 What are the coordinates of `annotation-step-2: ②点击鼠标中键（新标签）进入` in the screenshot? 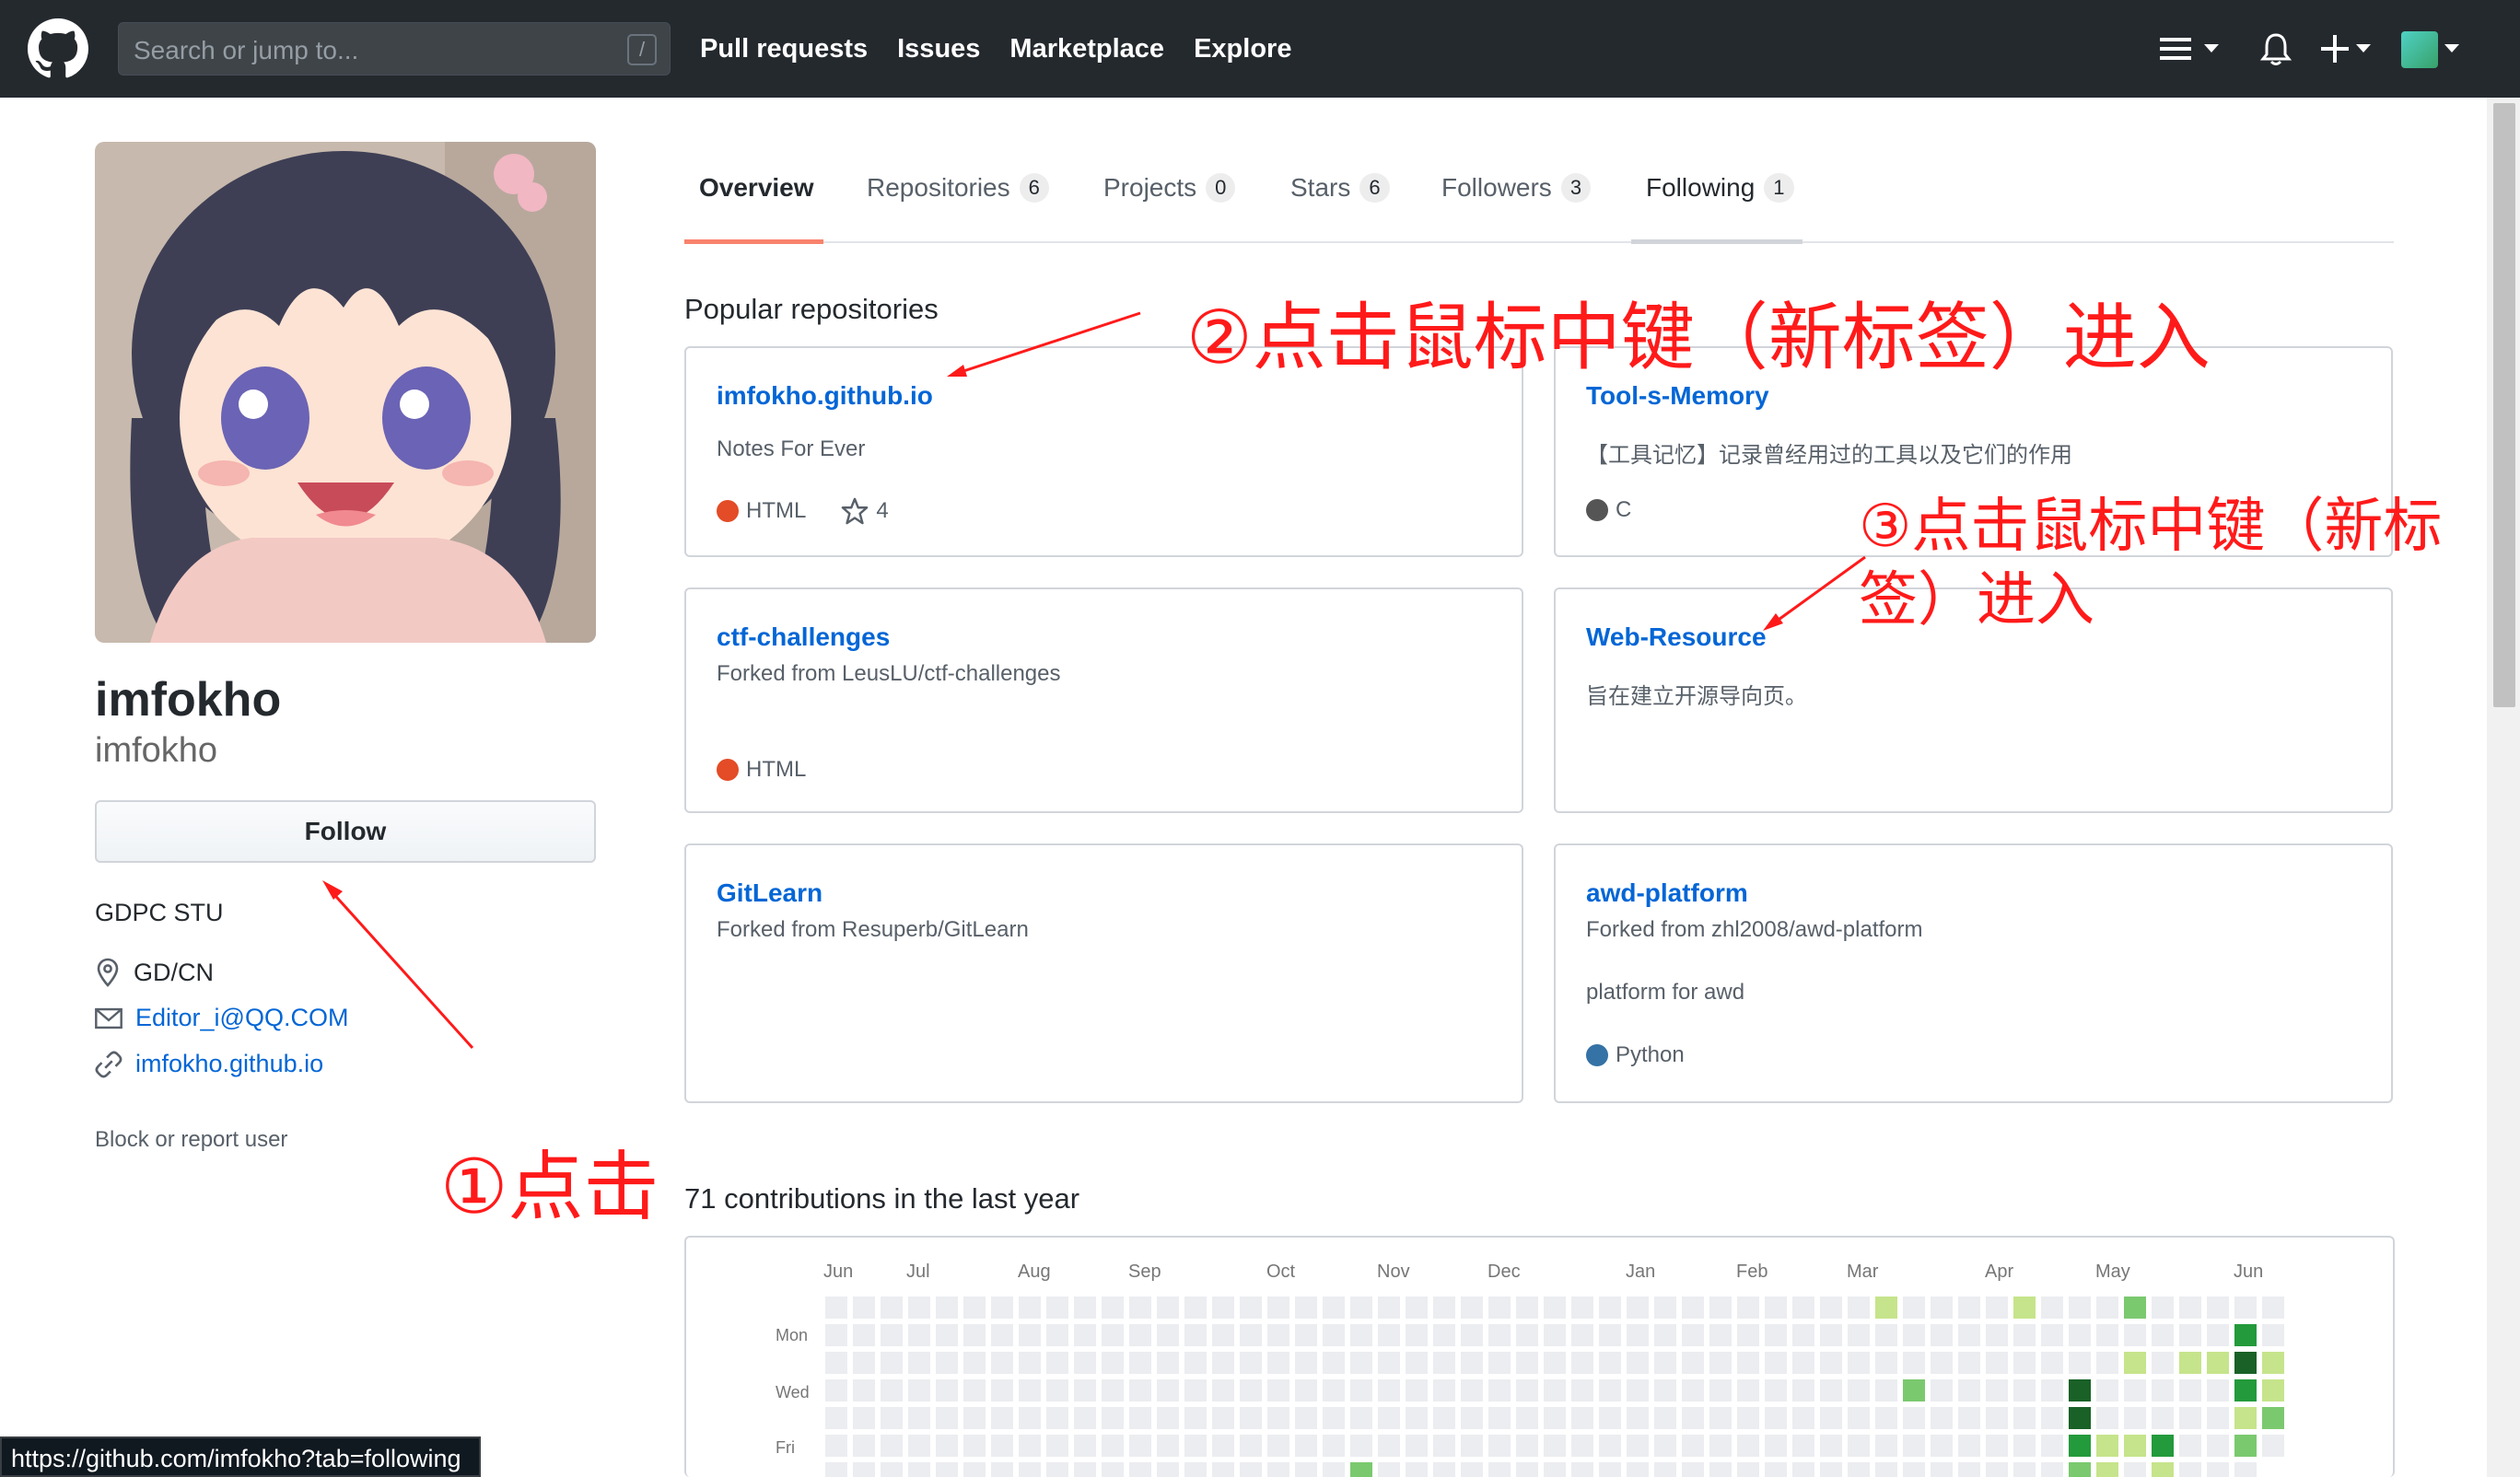 It's located at (1698, 337).